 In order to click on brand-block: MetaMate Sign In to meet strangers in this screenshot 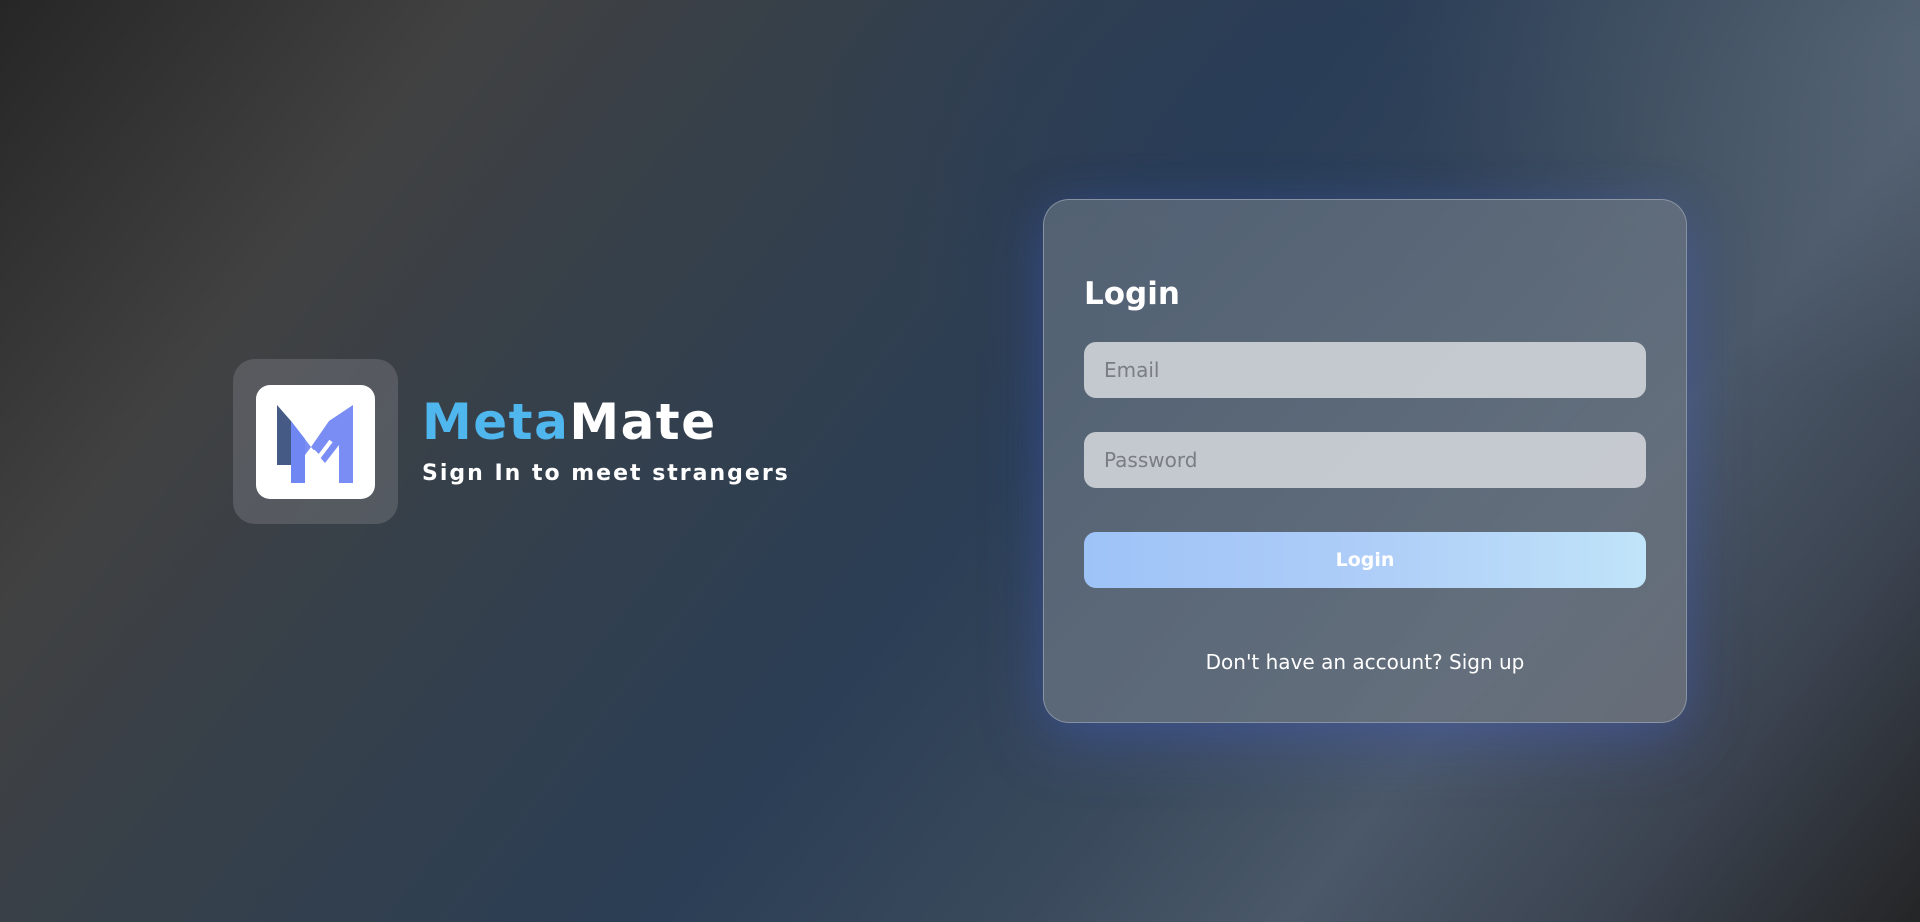, I will do `click(511, 441)`.